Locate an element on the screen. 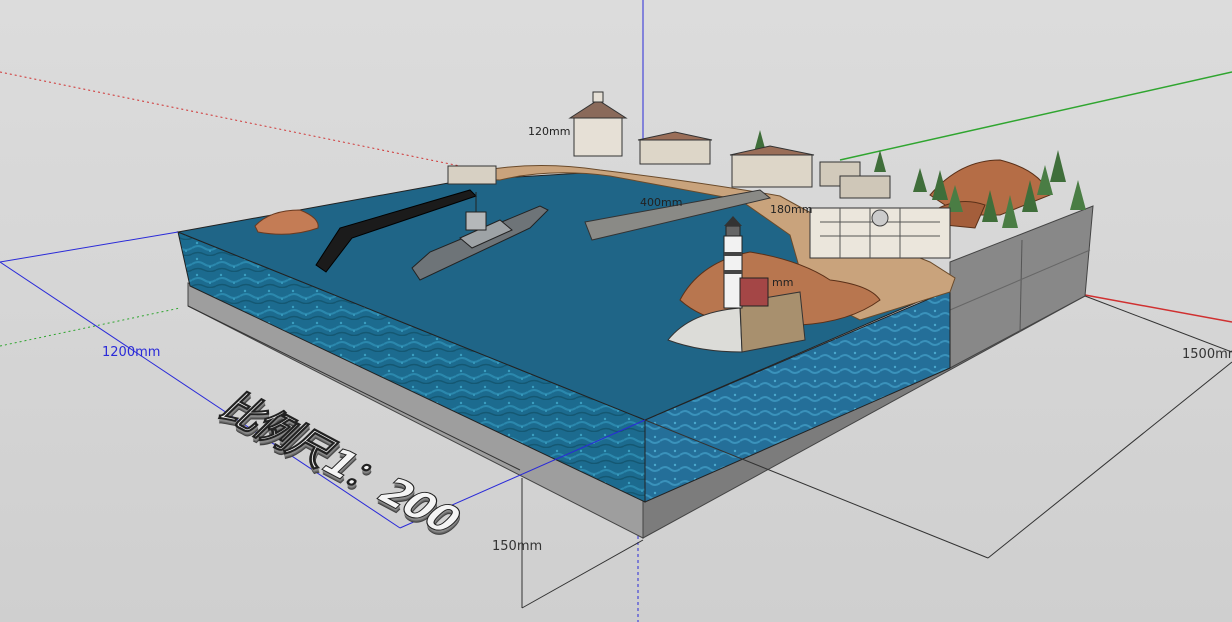 The height and width of the screenshot is (622, 1232). axis-red-dotted is located at coordinates (235, 120).